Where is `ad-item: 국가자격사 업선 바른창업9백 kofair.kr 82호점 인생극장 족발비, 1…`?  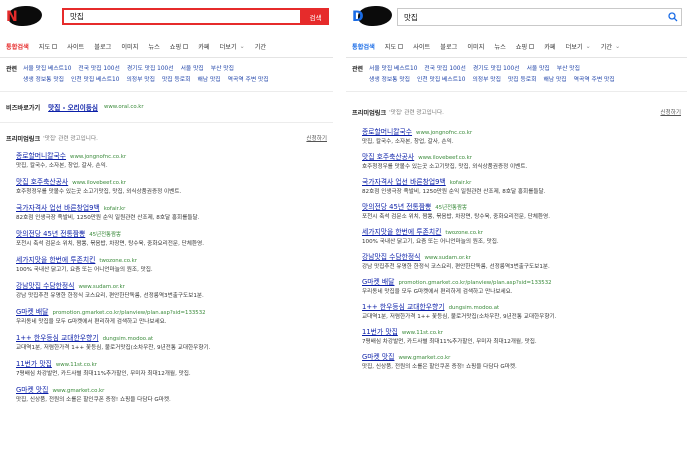
ad-item: 국가자격사 업선 바른창업9백 kofair.kr 82호점 인생극장 족발비, 1… is located at coordinates (166, 213).